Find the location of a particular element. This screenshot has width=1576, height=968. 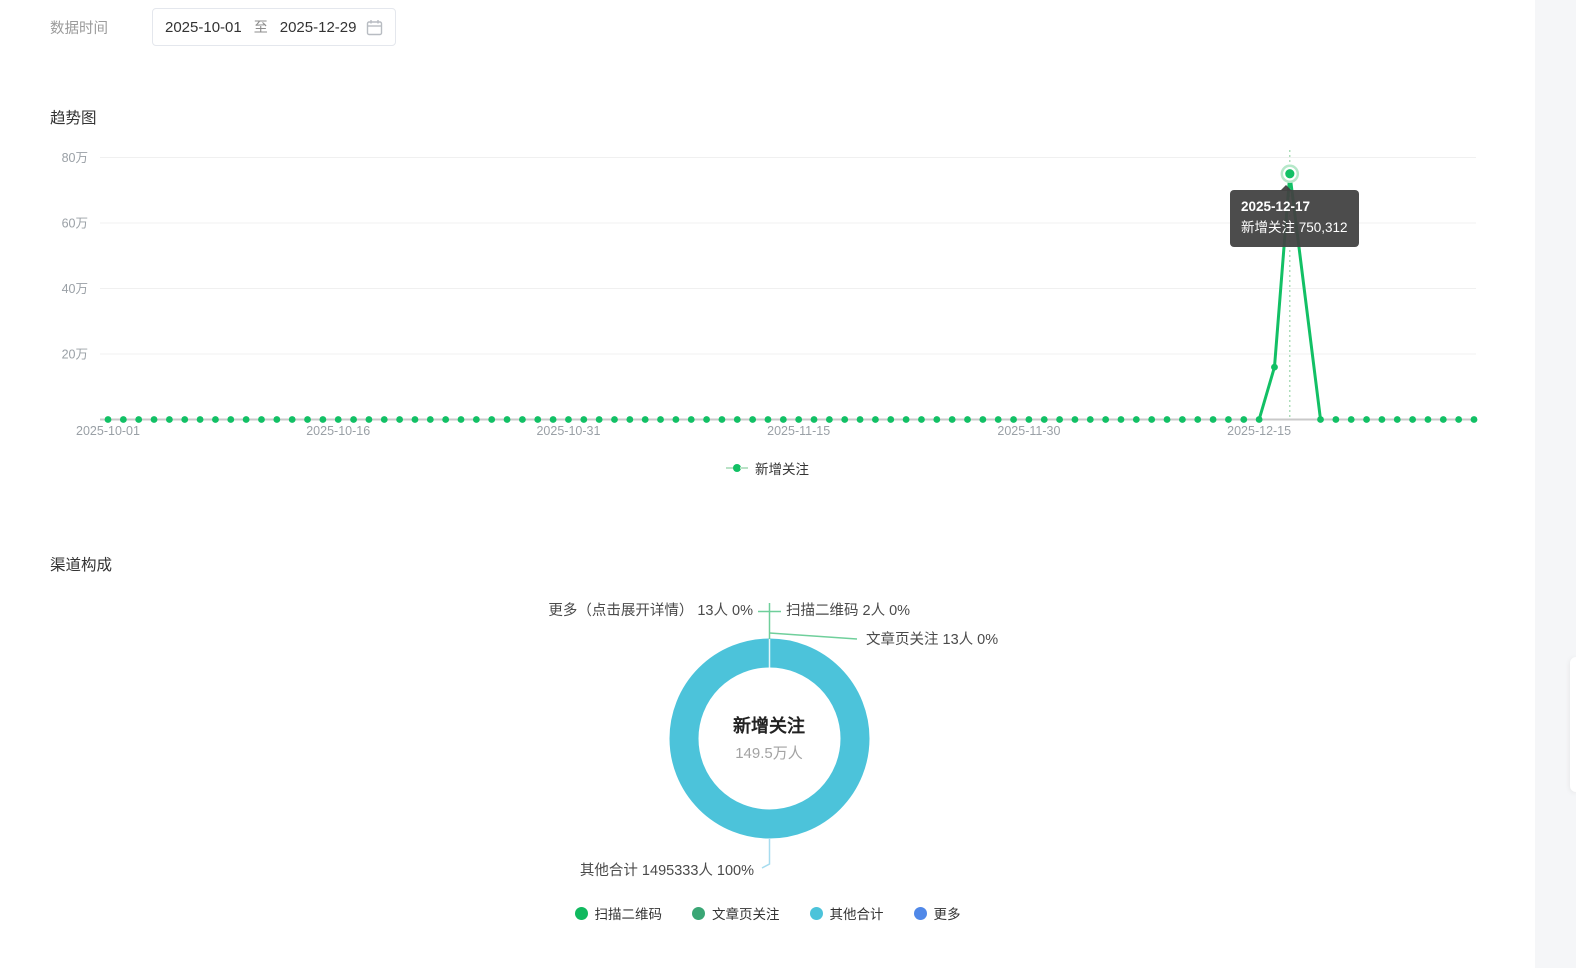

trend-section-title: 趋势图 is located at coordinates (73, 118).